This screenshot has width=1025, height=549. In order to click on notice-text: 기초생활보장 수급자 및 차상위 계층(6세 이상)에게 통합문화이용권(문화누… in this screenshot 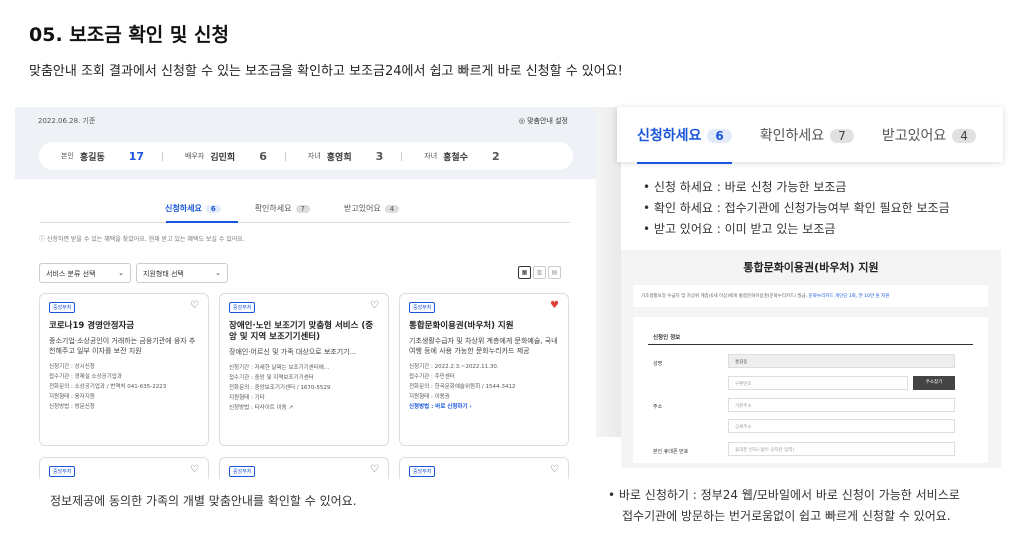, I will do `click(810, 296)`.